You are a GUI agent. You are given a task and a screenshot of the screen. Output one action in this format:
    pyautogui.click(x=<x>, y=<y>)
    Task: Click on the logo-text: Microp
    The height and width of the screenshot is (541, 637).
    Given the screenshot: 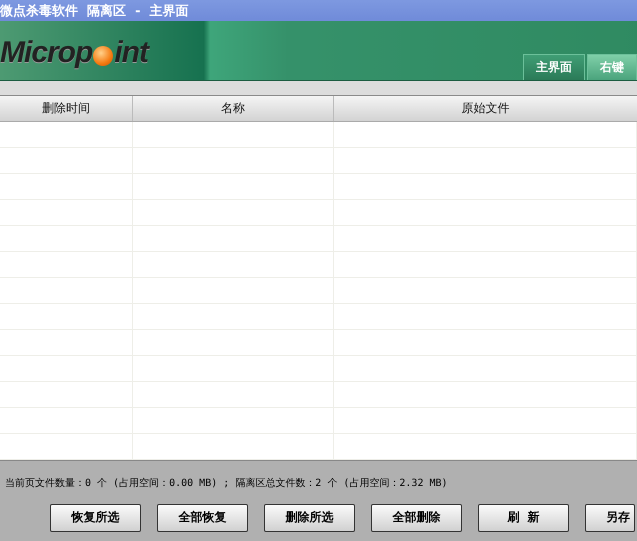 What is the action you would take?
    pyautogui.click(x=46, y=53)
    